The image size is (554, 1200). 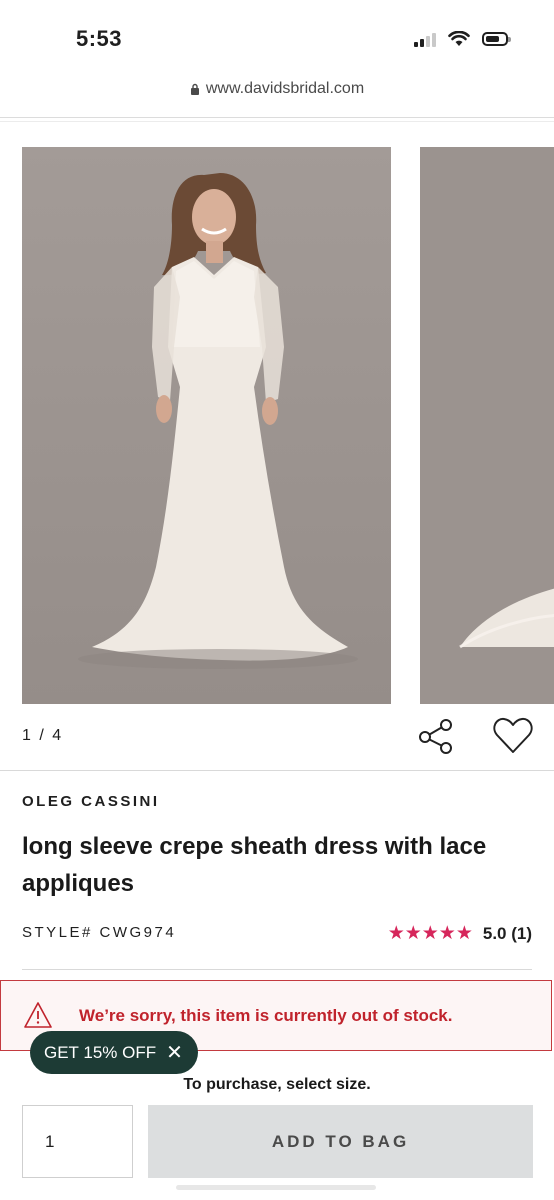 I want to click on quantity-input: 1, so click(x=77, y=1141).